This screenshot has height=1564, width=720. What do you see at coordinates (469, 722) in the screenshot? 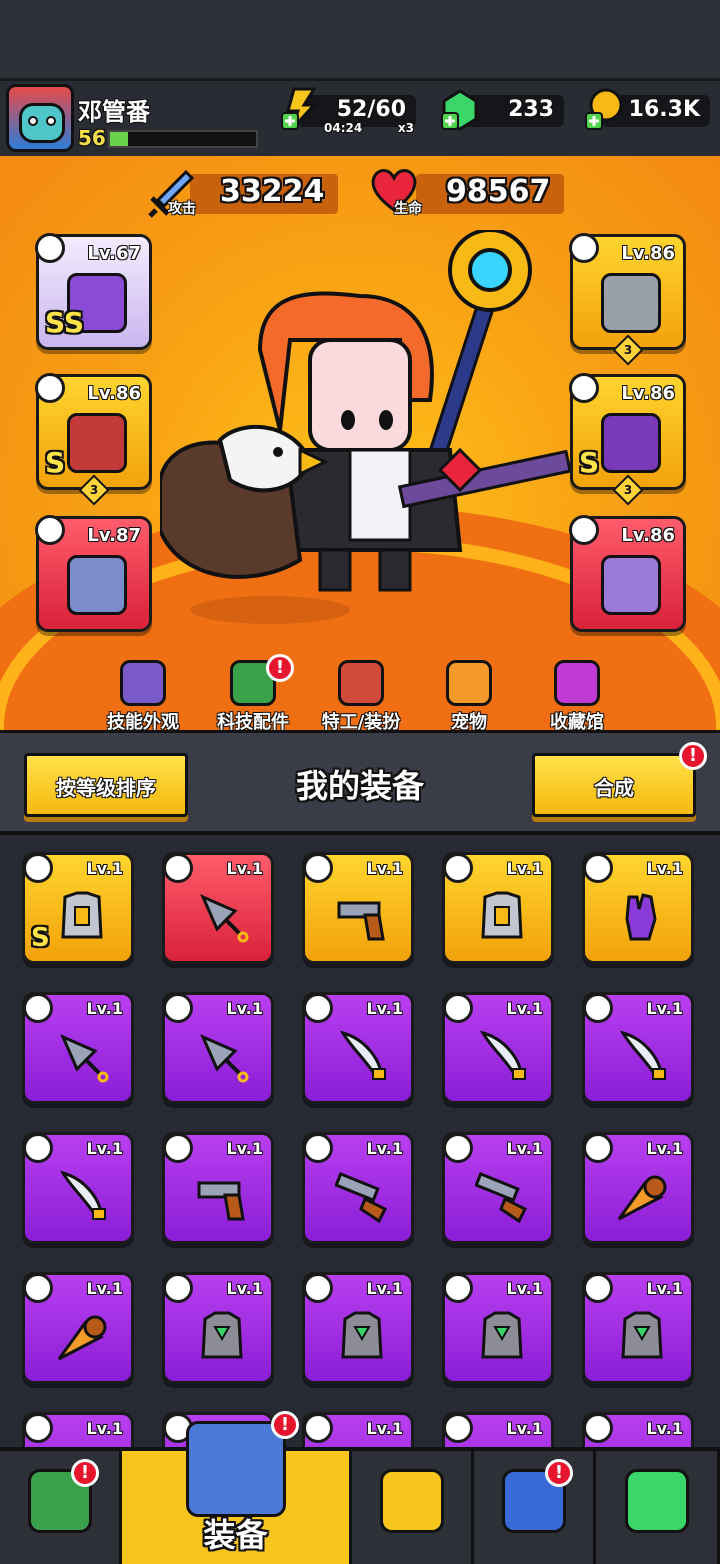
I see `menu-label: 宠物` at bounding box center [469, 722].